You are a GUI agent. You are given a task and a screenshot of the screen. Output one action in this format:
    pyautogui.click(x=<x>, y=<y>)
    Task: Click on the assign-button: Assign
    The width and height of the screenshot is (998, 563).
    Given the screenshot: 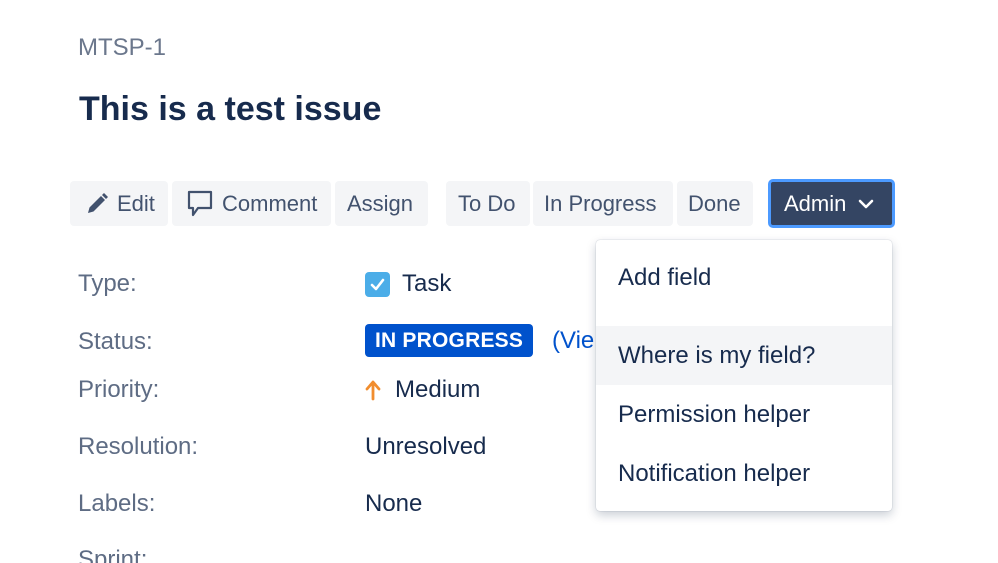 What is the action you would take?
    pyautogui.click(x=381, y=203)
    